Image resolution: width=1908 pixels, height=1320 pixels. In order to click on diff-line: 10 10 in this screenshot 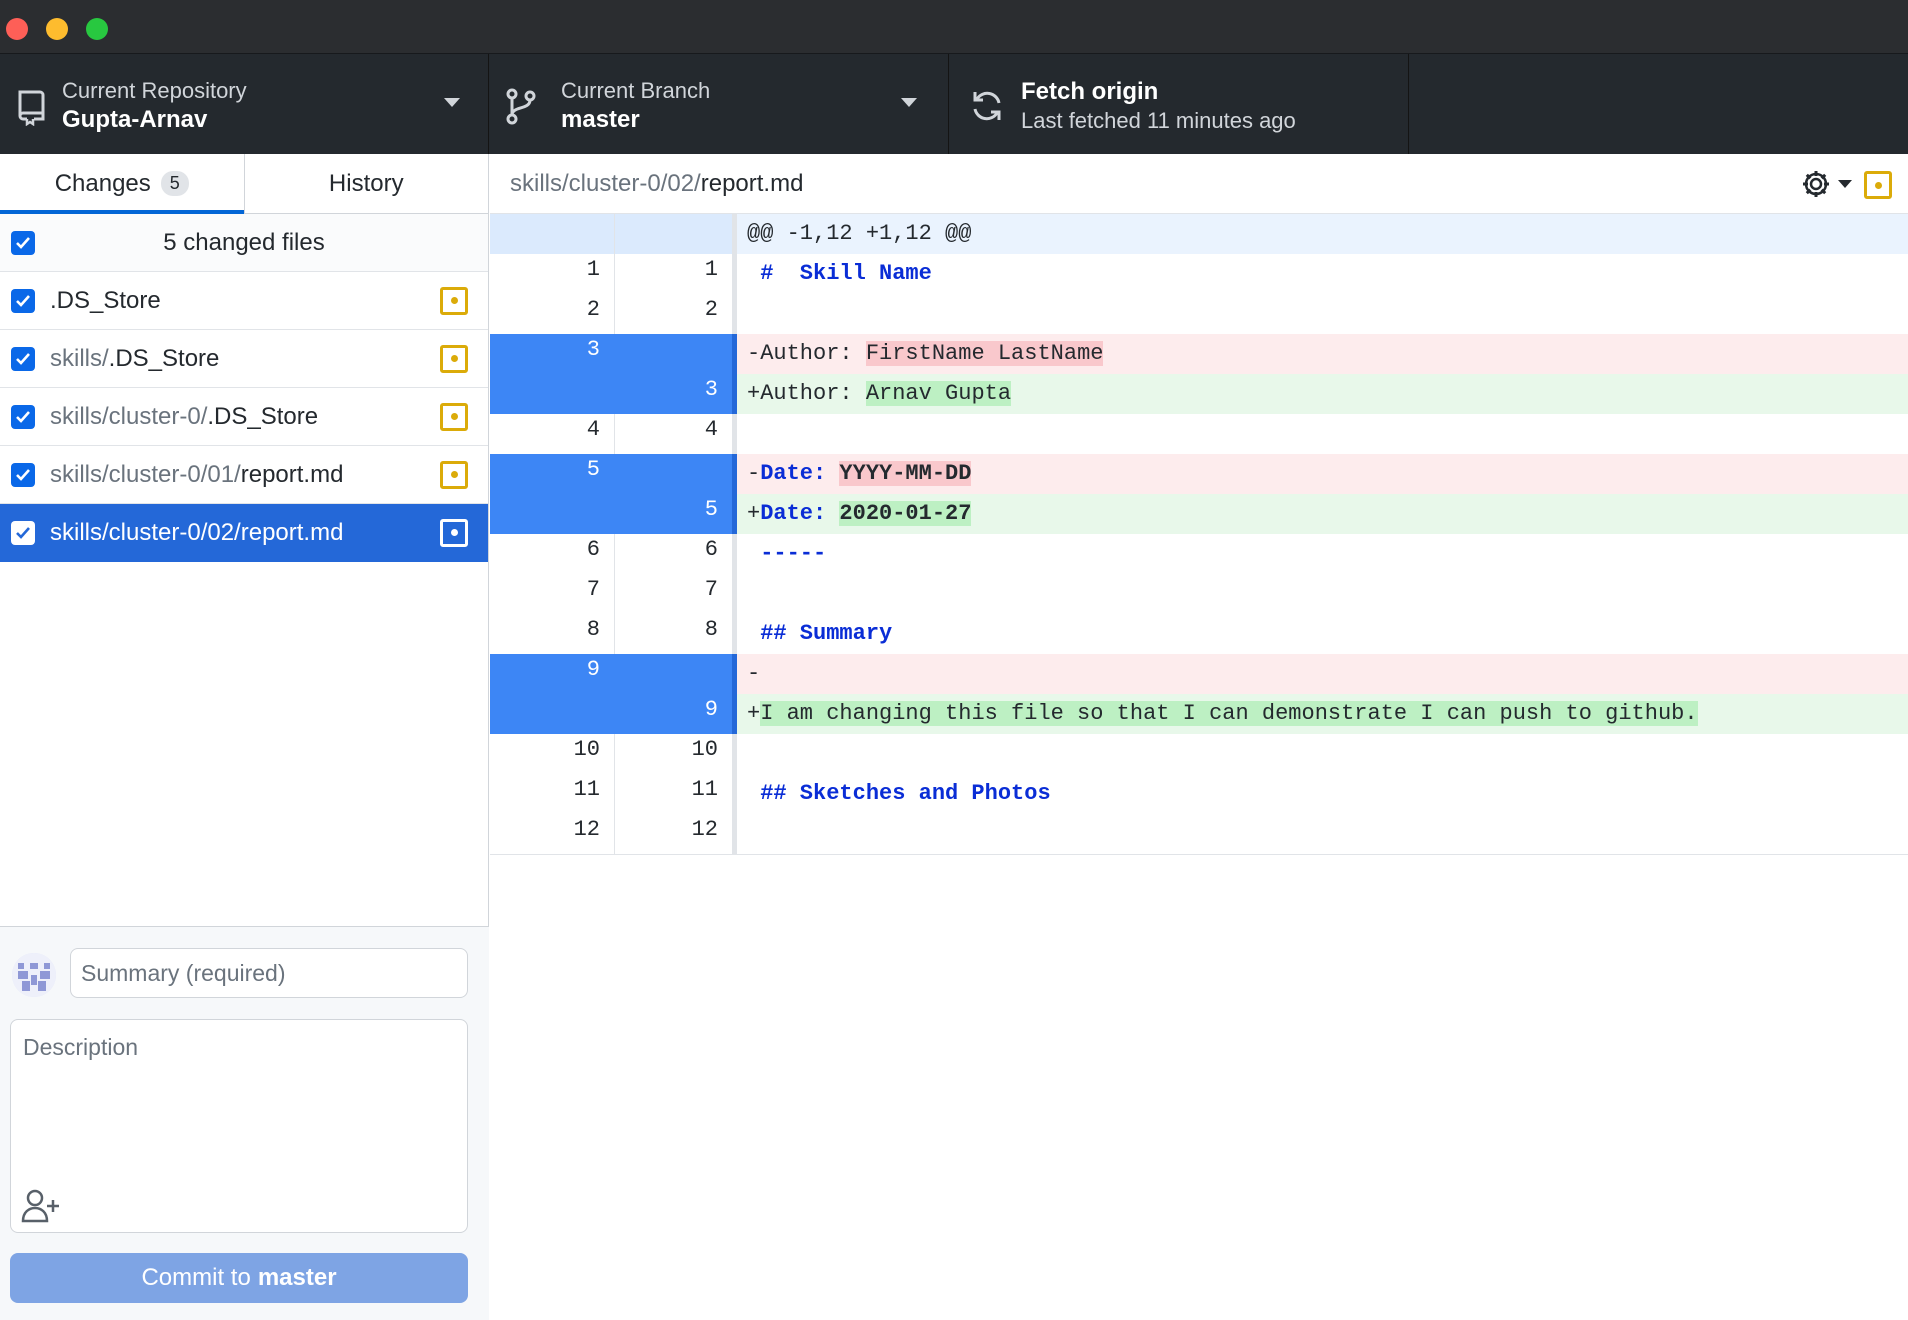, I will do `click(1199, 754)`.